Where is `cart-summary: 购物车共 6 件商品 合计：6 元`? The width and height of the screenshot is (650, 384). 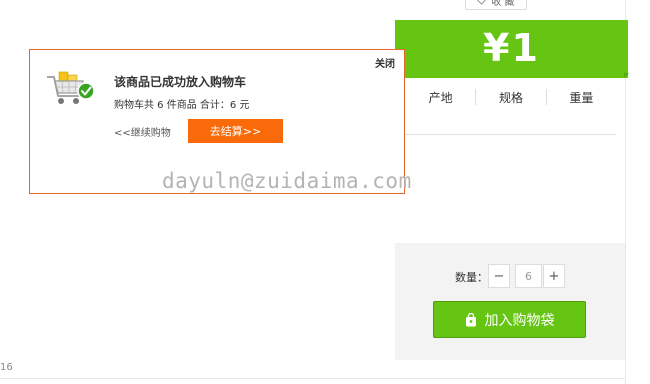
cart-summary: 购物车共 6 件商品 合计：6 元 is located at coordinates (182, 105).